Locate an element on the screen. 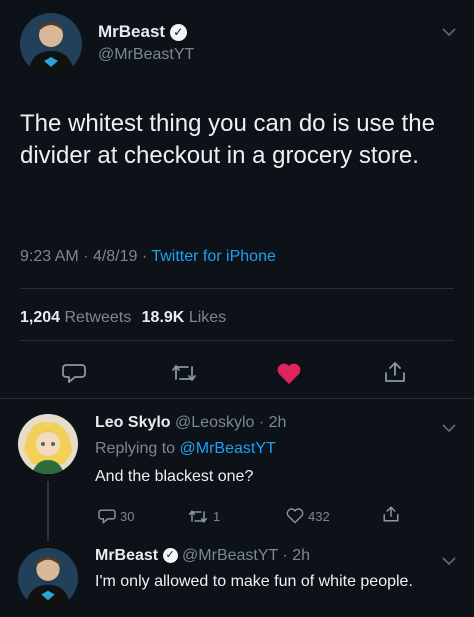  author-handle: @MrBeastYT is located at coordinates (146, 55).